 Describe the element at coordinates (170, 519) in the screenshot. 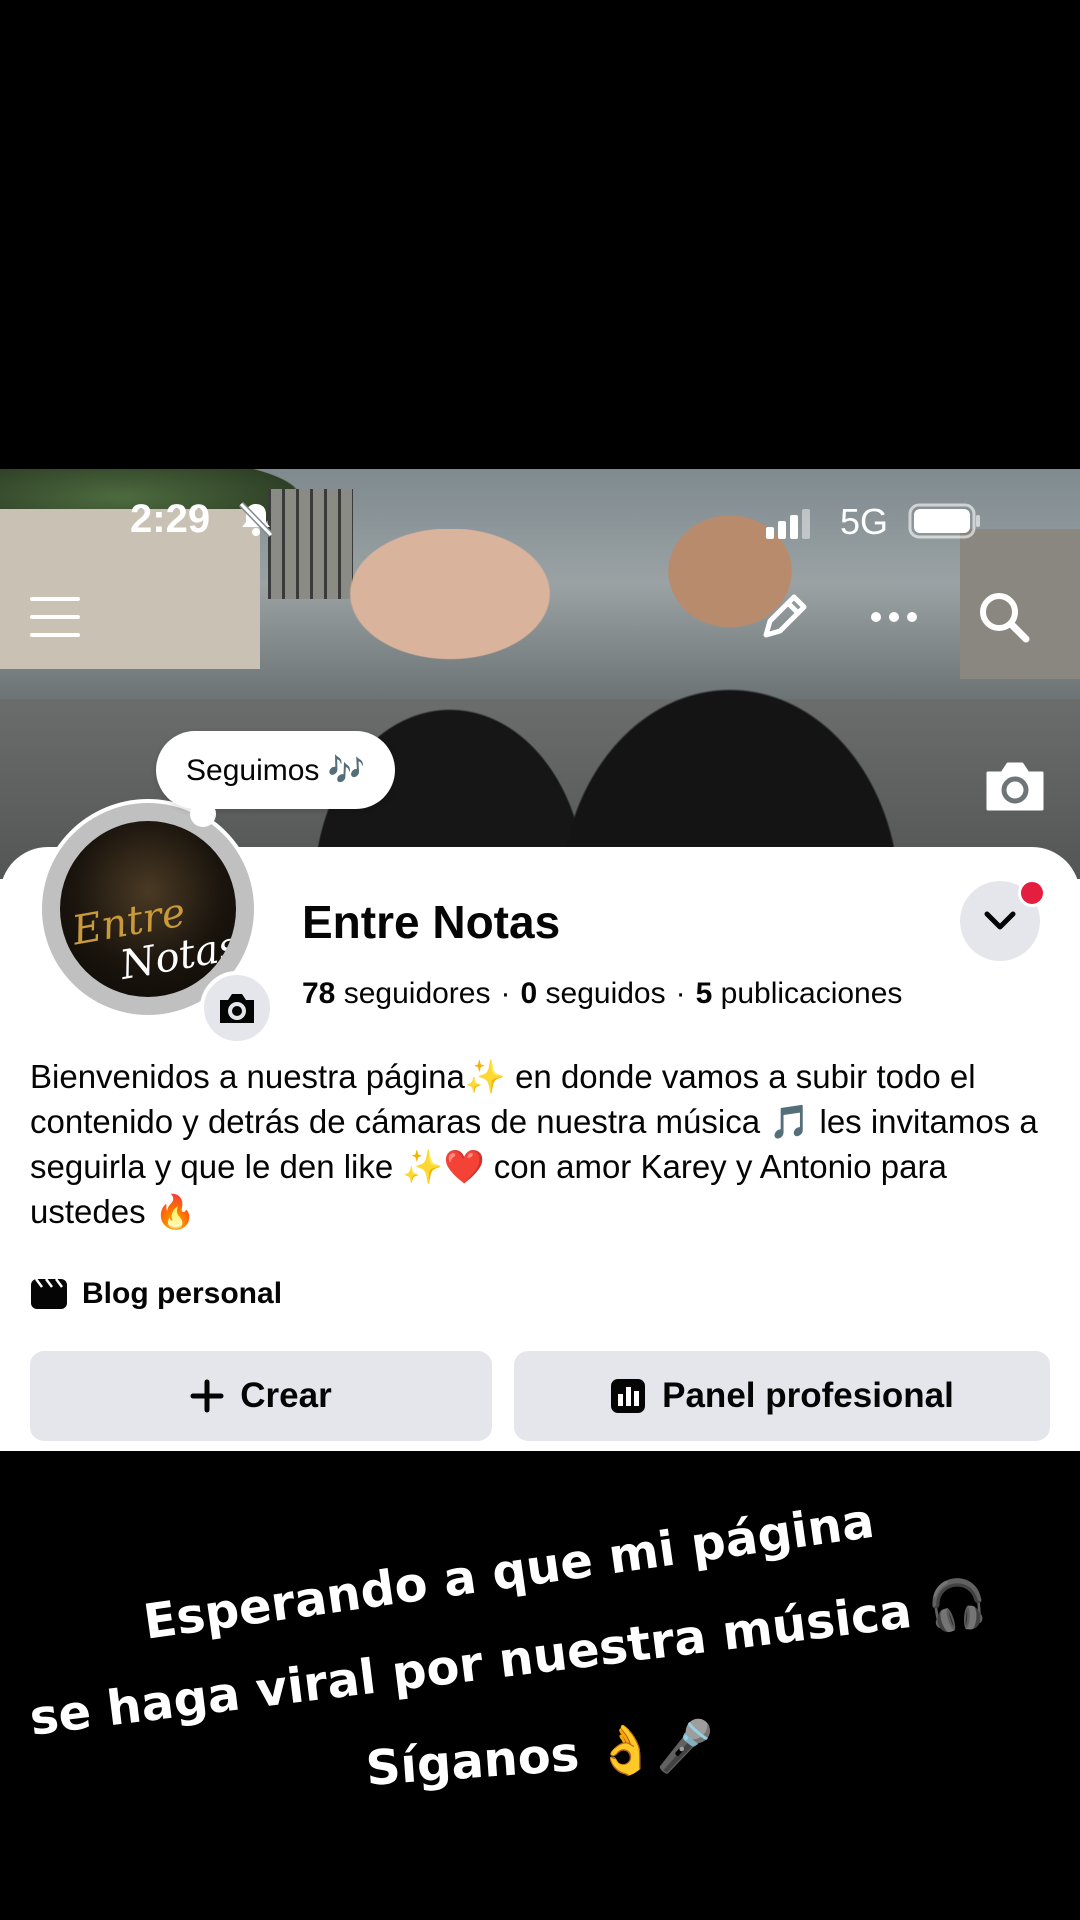

I see `status-time: 2:29` at that location.